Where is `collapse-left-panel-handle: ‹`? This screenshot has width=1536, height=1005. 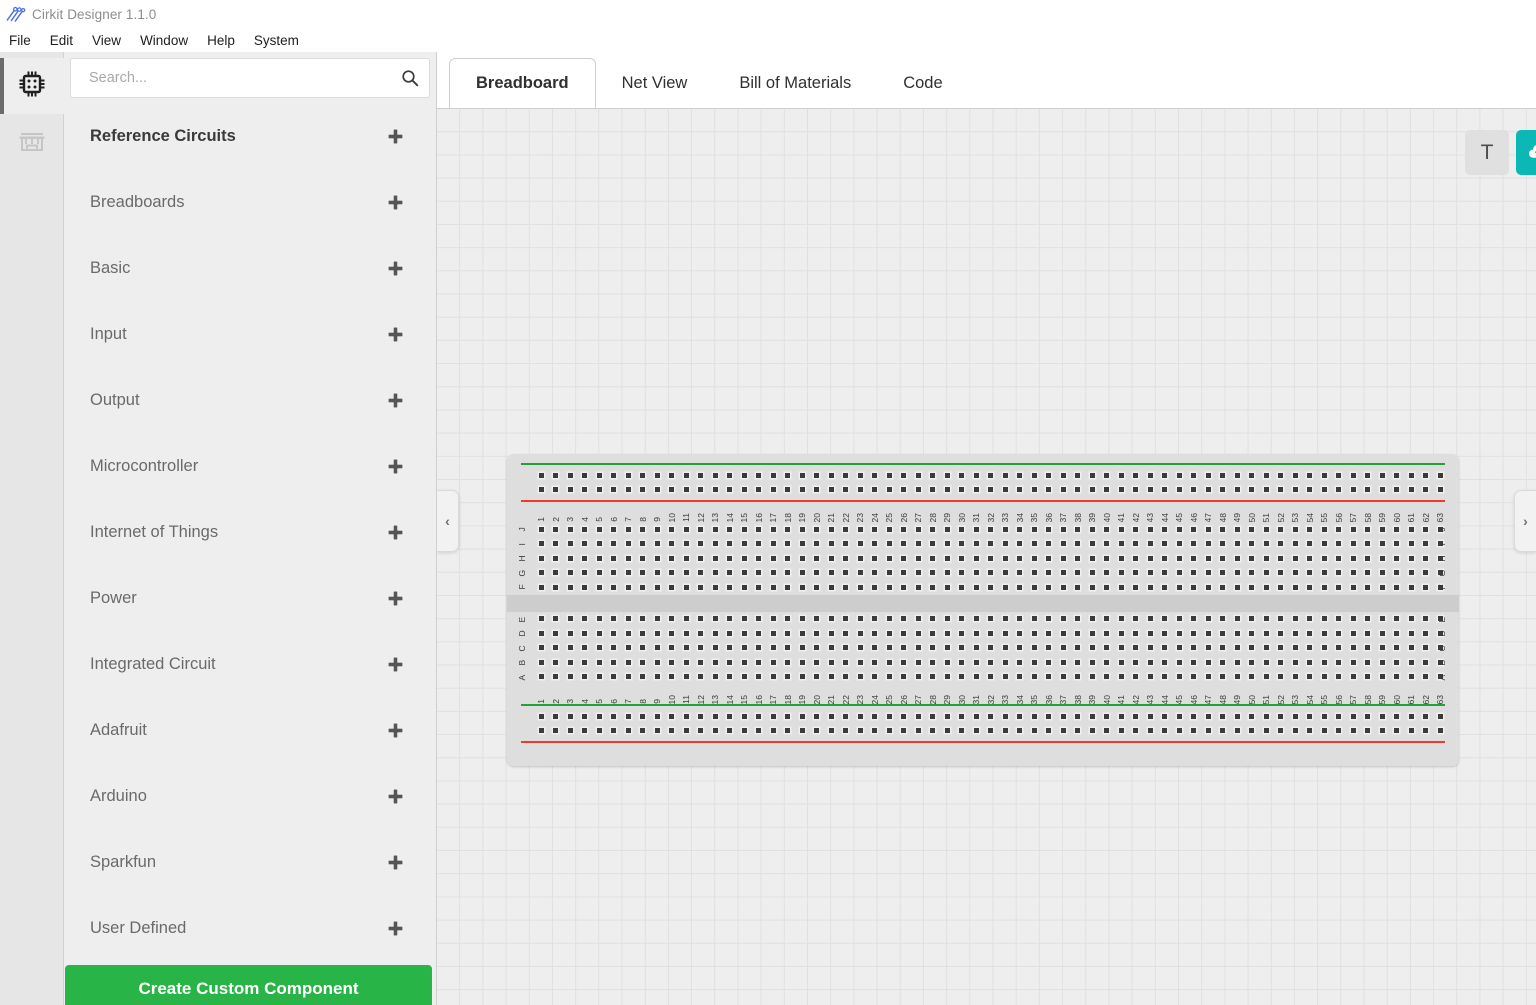
collapse-left-panel-handle: ‹ is located at coordinates (448, 521).